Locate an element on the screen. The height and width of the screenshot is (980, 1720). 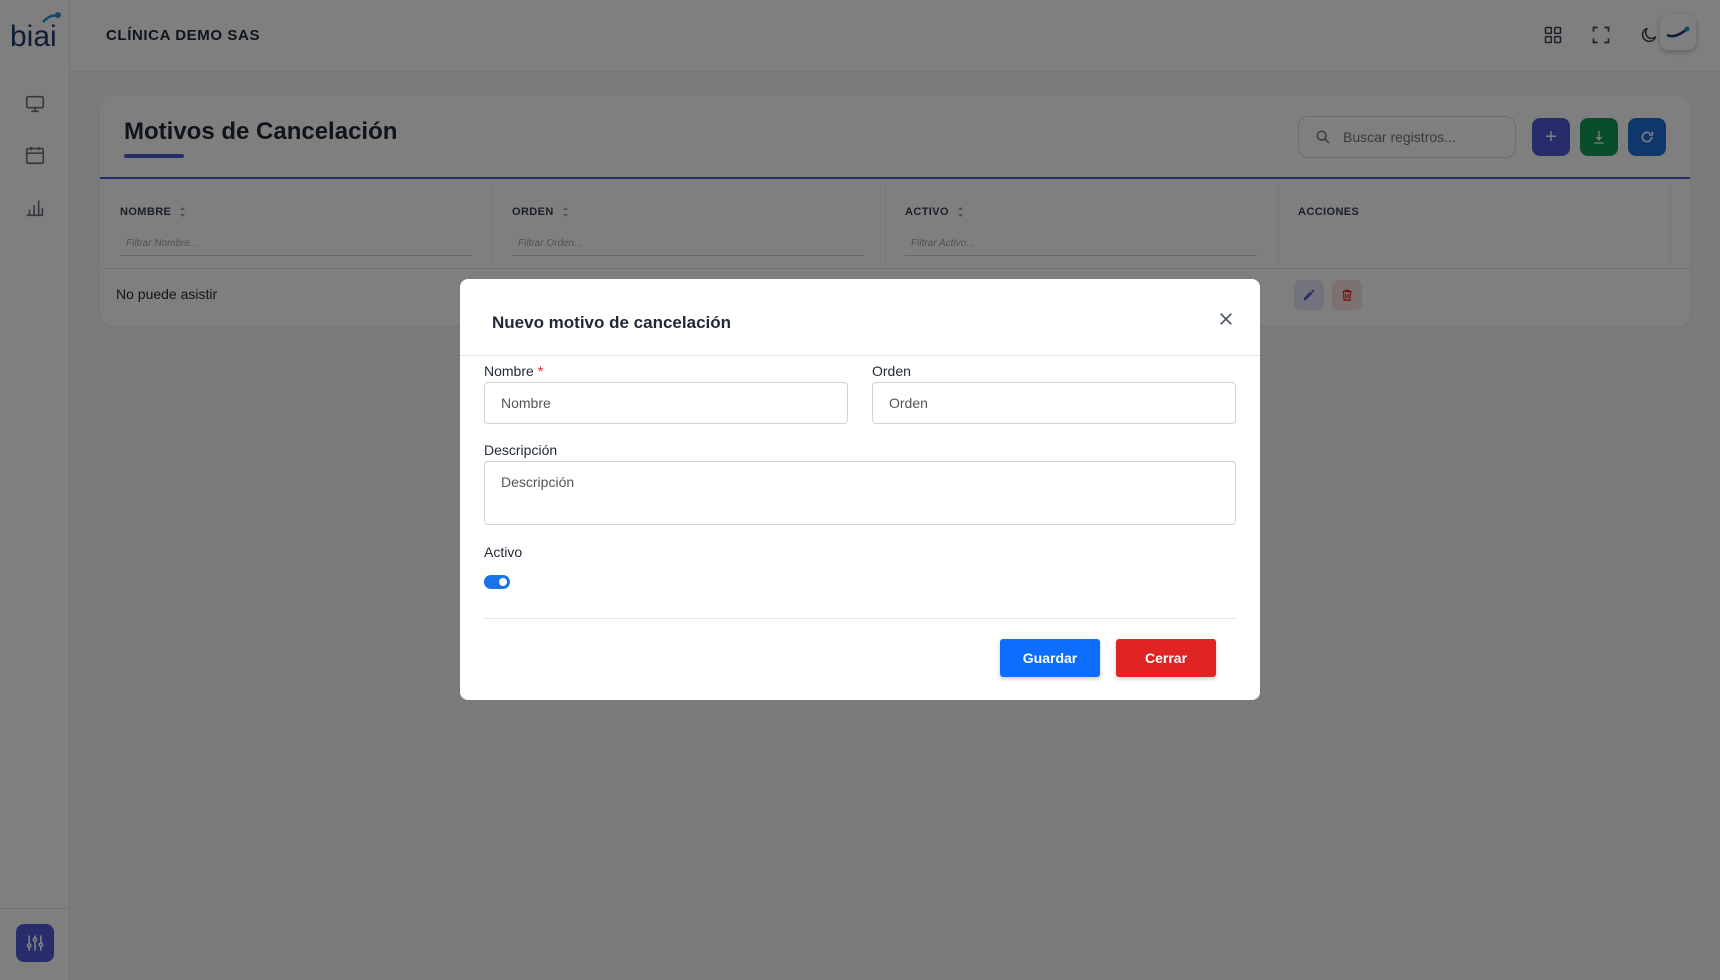
required-mark: * is located at coordinates (540, 371).